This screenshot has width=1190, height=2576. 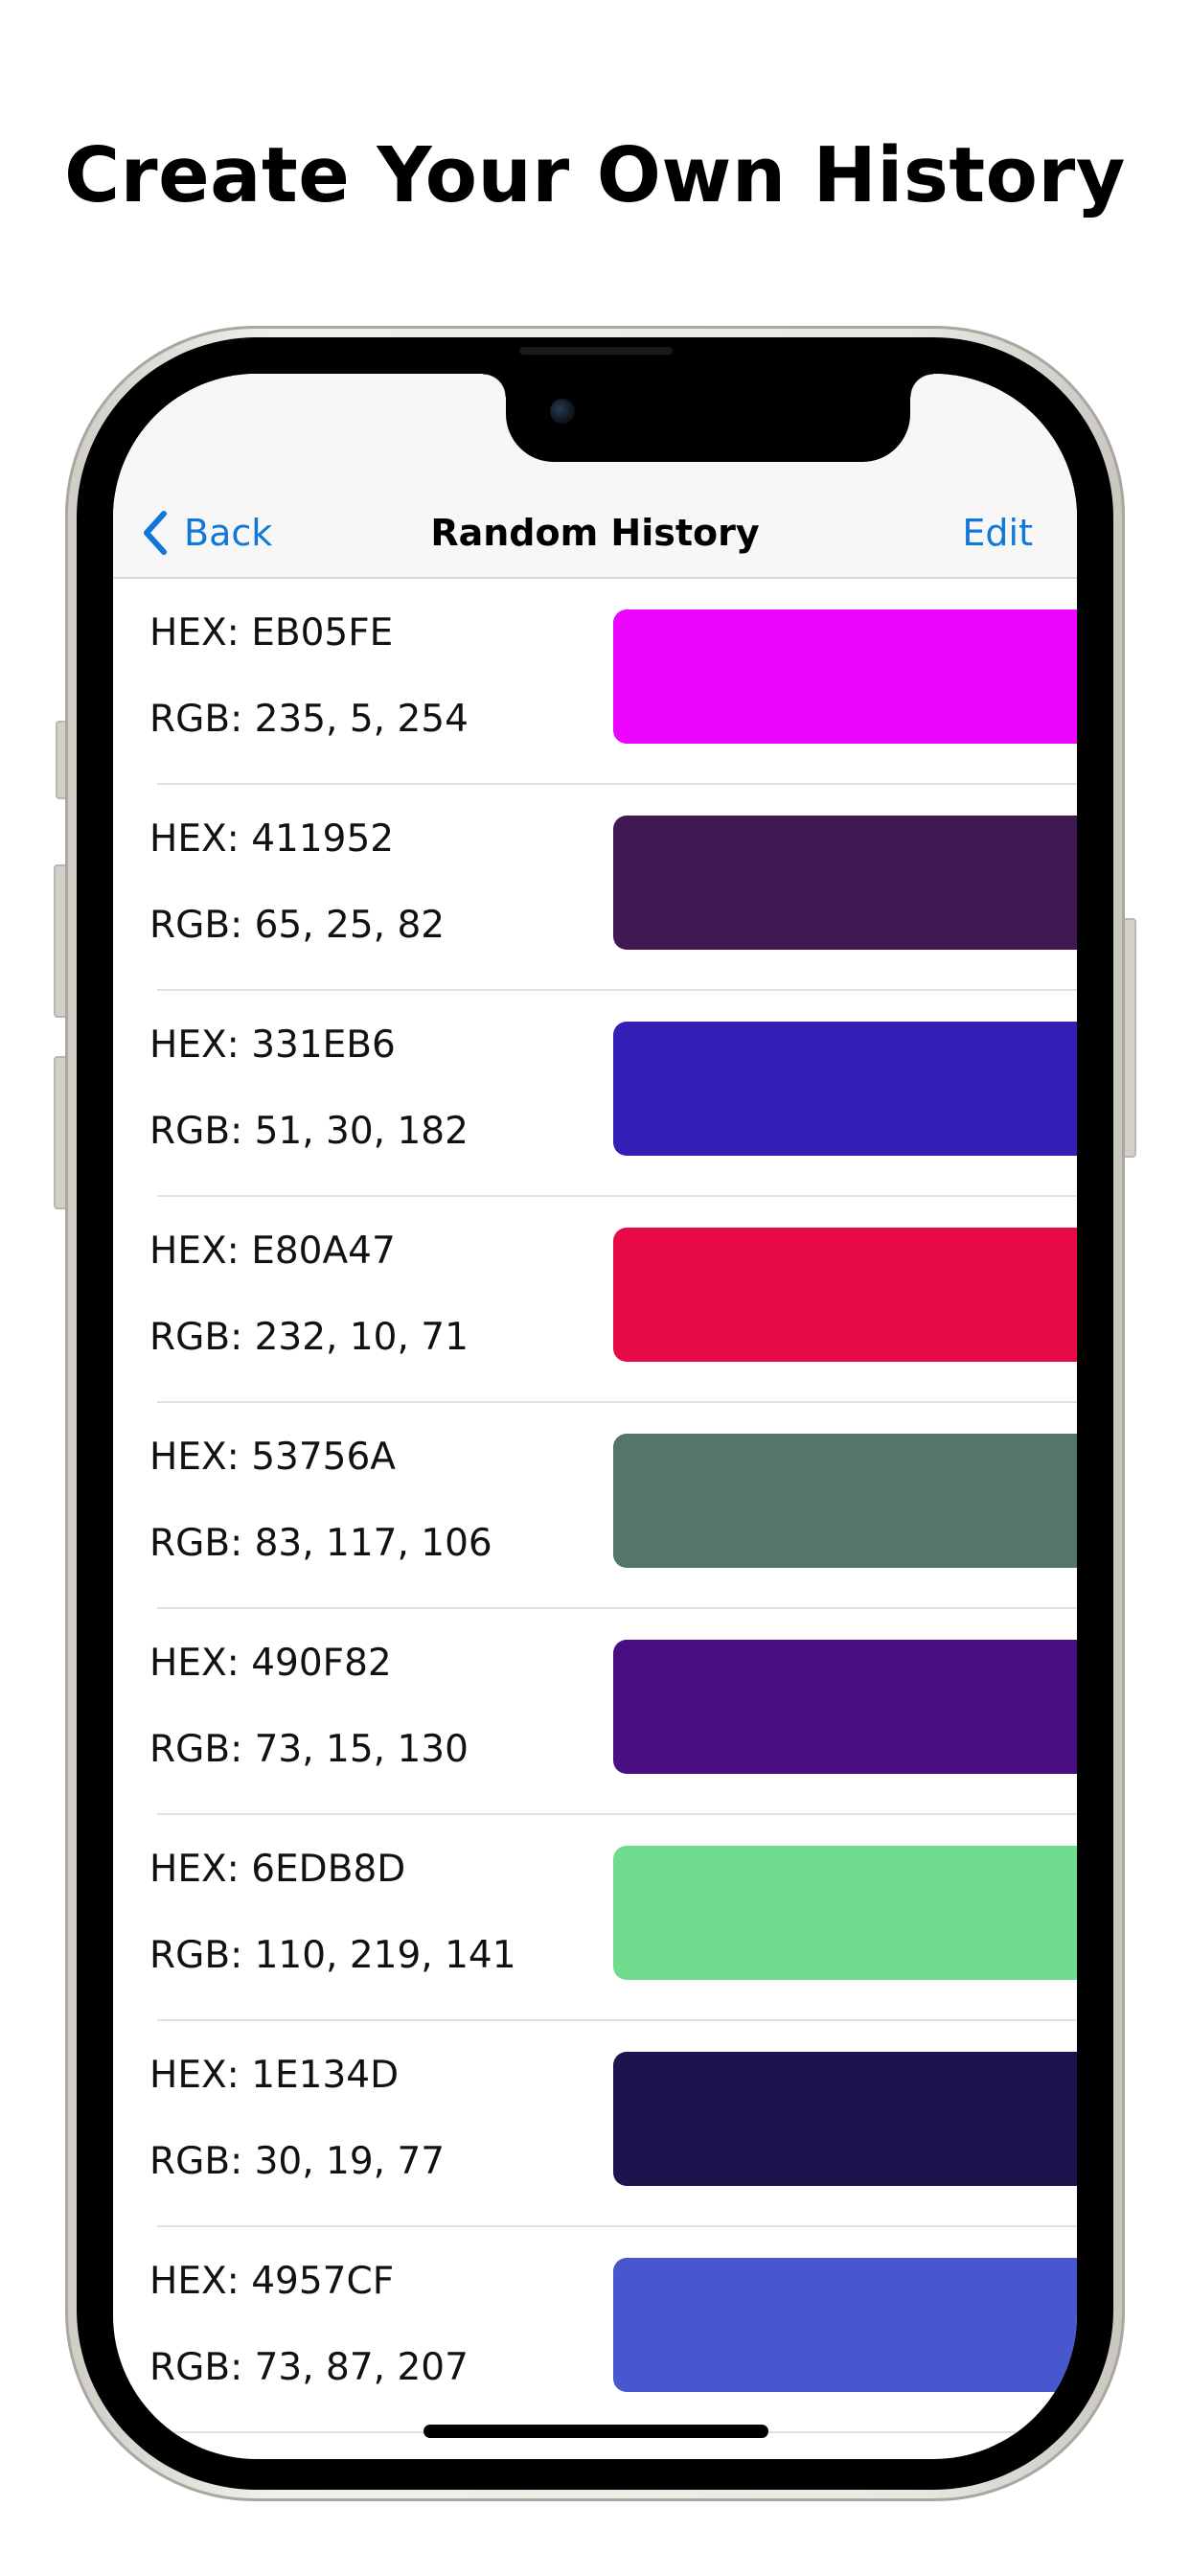 I want to click on hex-value-label: HEX: 1E134D, so click(x=274, y=2075).